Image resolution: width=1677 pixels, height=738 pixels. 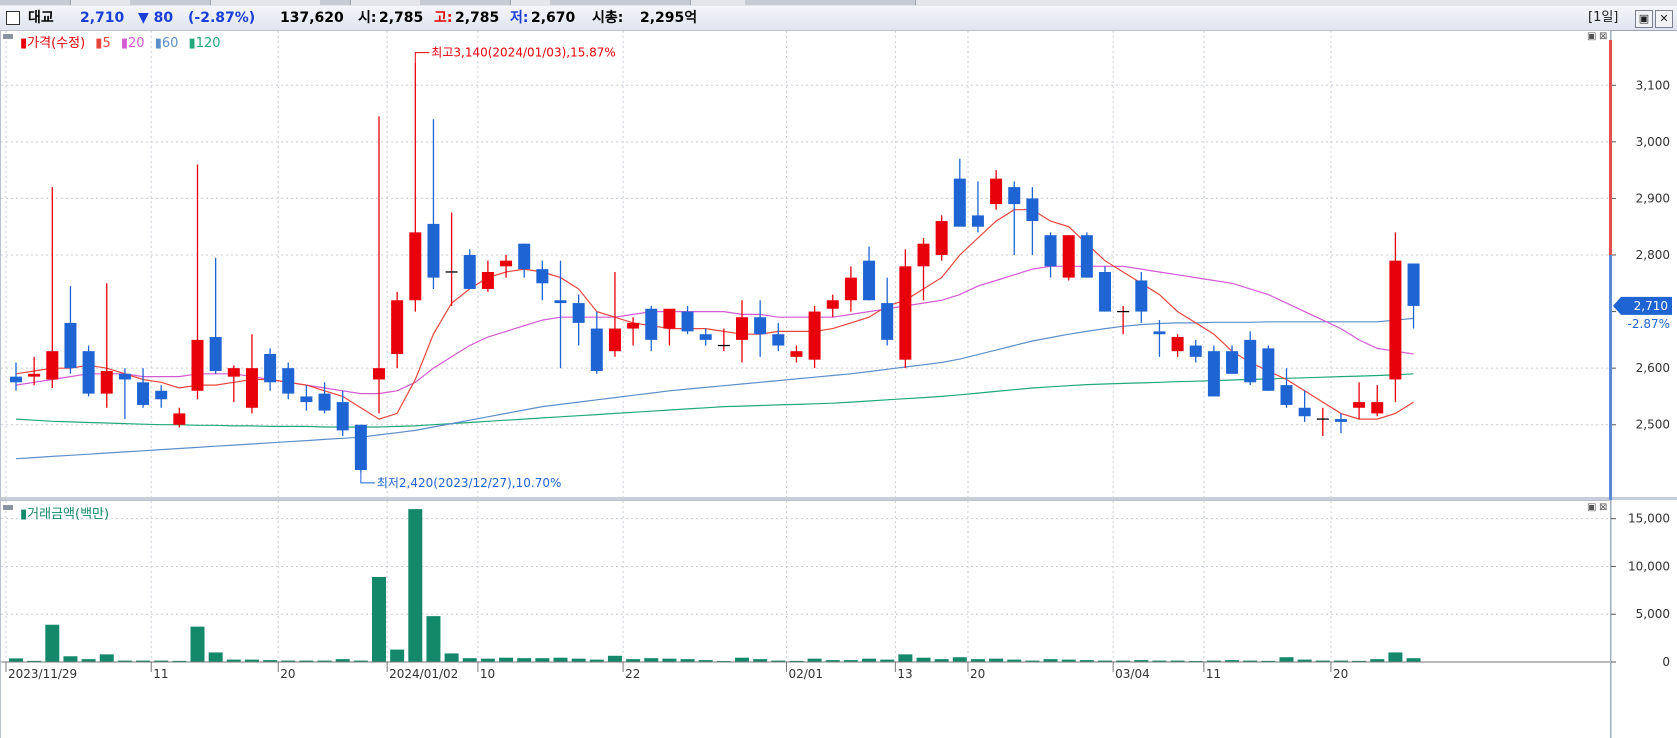 What do you see at coordinates (1644, 19) in the screenshot?
I see `maximize-icon: ▣` at bounding box center [1644, 19].